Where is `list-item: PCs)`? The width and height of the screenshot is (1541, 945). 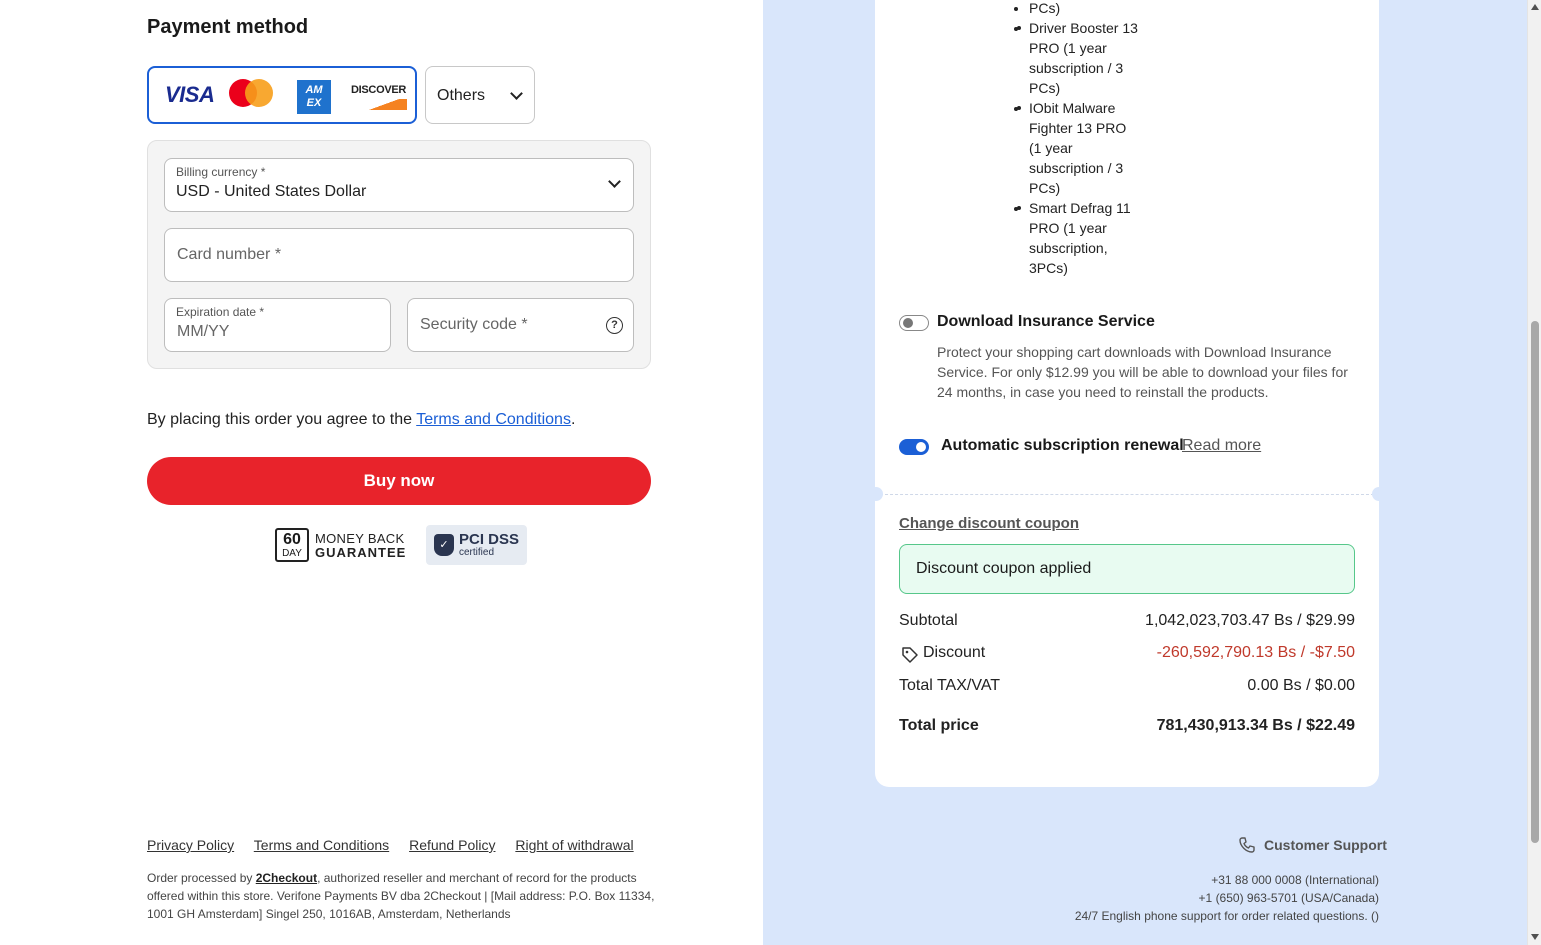
list-item: PCs) is located at coordinates (1084, 9).